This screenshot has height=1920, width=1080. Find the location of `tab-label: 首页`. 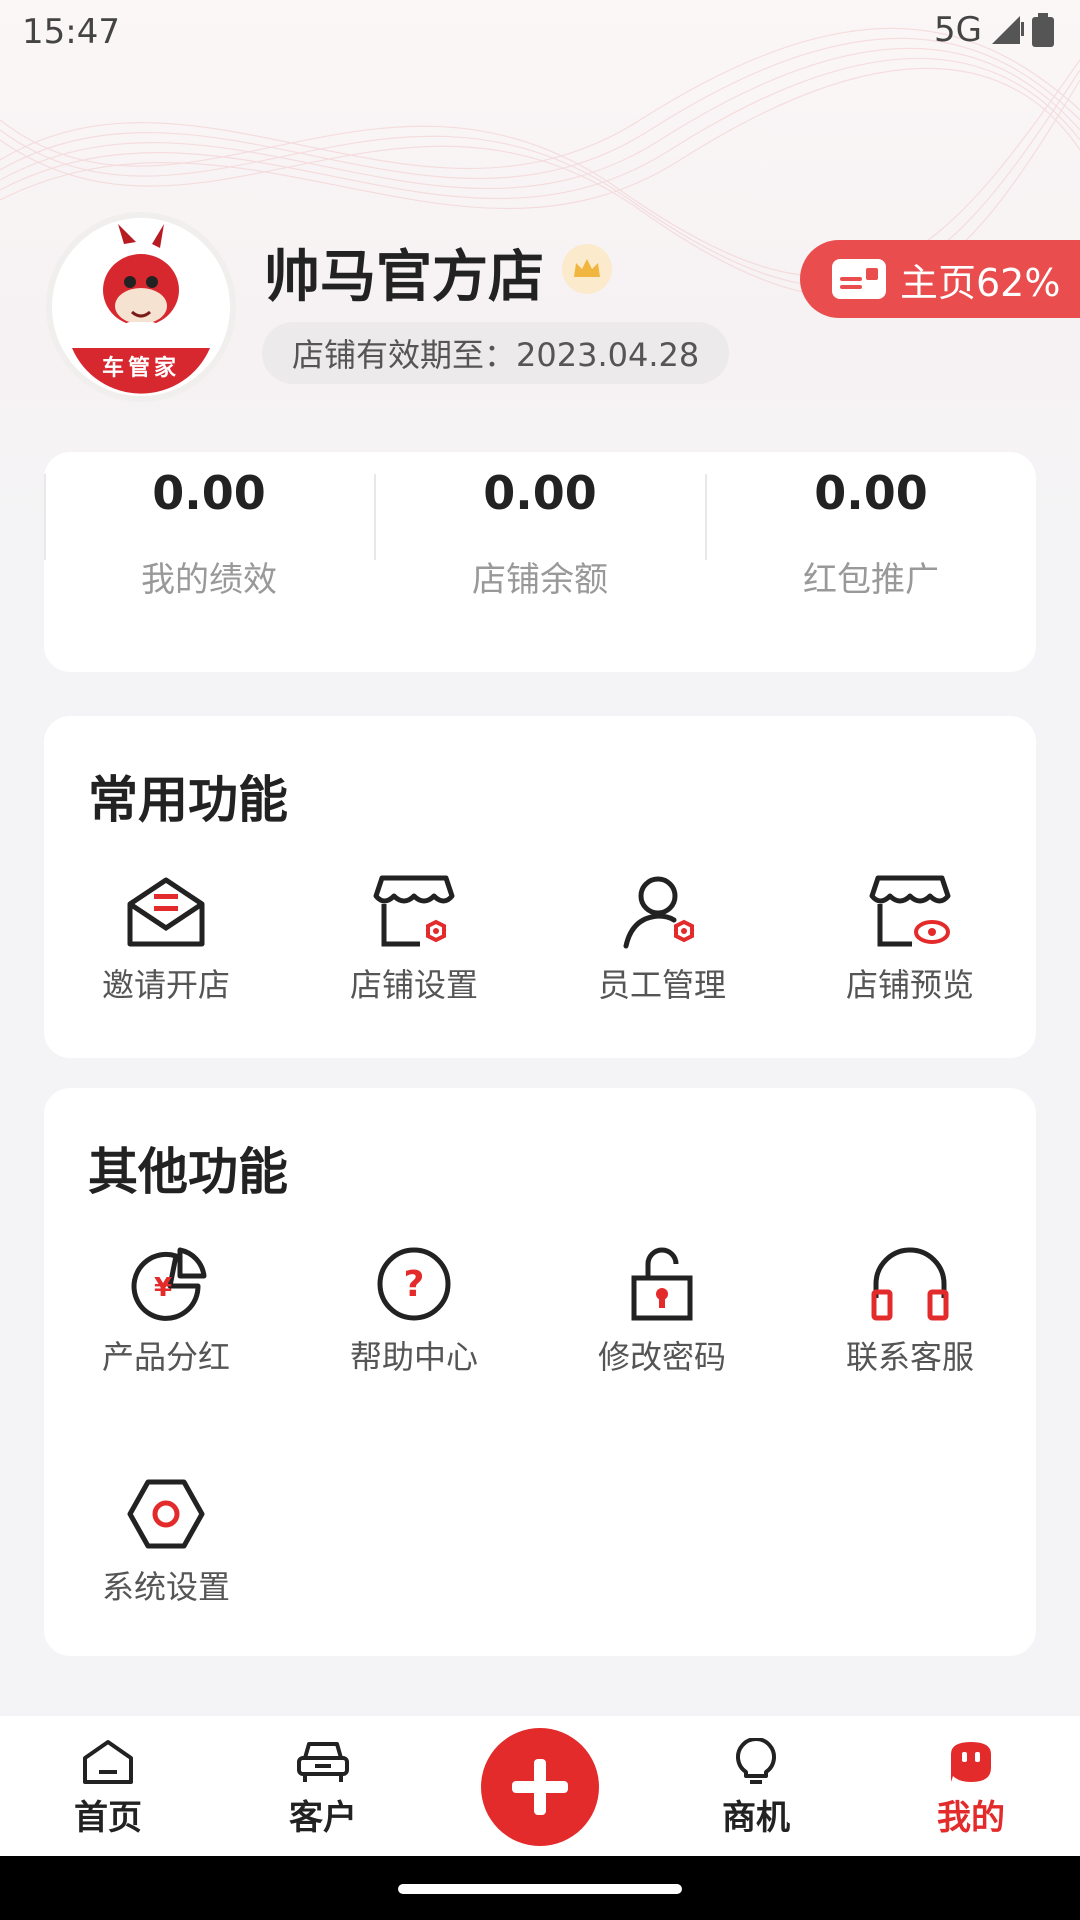

tab-label: 首页 is located at coordinates (108, 1818).